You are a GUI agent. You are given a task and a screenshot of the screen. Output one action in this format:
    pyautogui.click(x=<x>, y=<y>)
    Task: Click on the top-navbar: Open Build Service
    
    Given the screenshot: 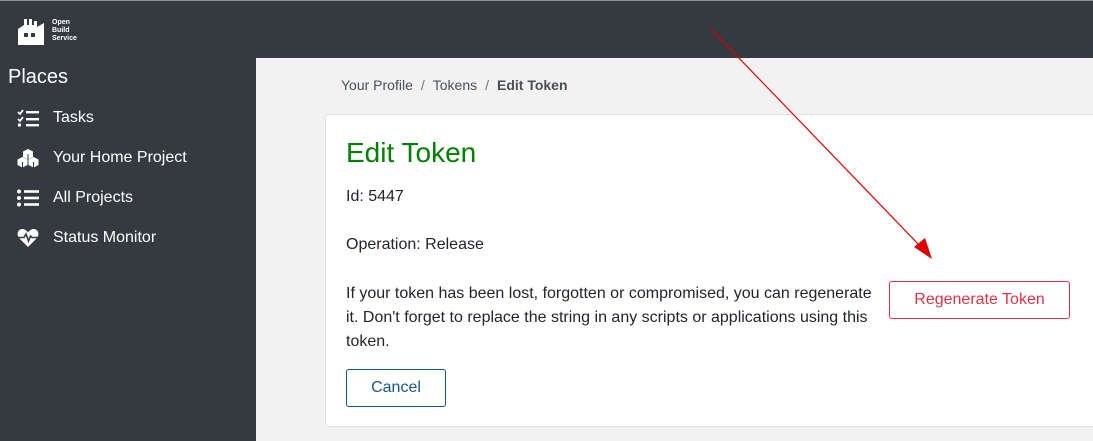 What is the action you would take?
    pyautogui.click(x=546, y=29)
    